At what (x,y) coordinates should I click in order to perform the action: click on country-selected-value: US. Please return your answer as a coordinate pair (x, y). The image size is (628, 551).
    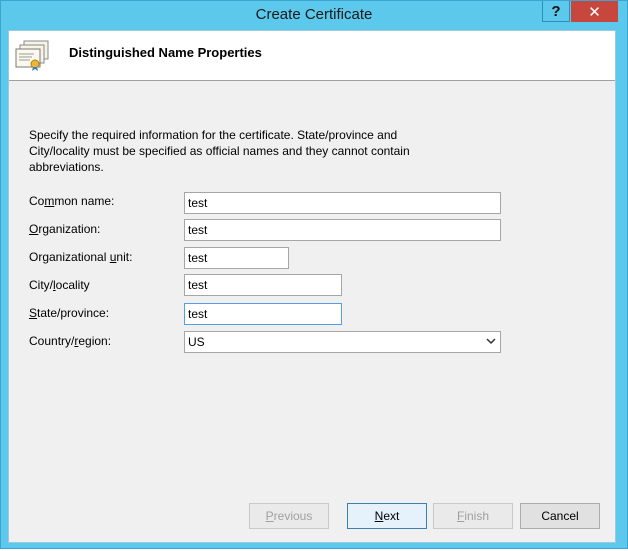
    Looking at the image, I should click on (196, 342).